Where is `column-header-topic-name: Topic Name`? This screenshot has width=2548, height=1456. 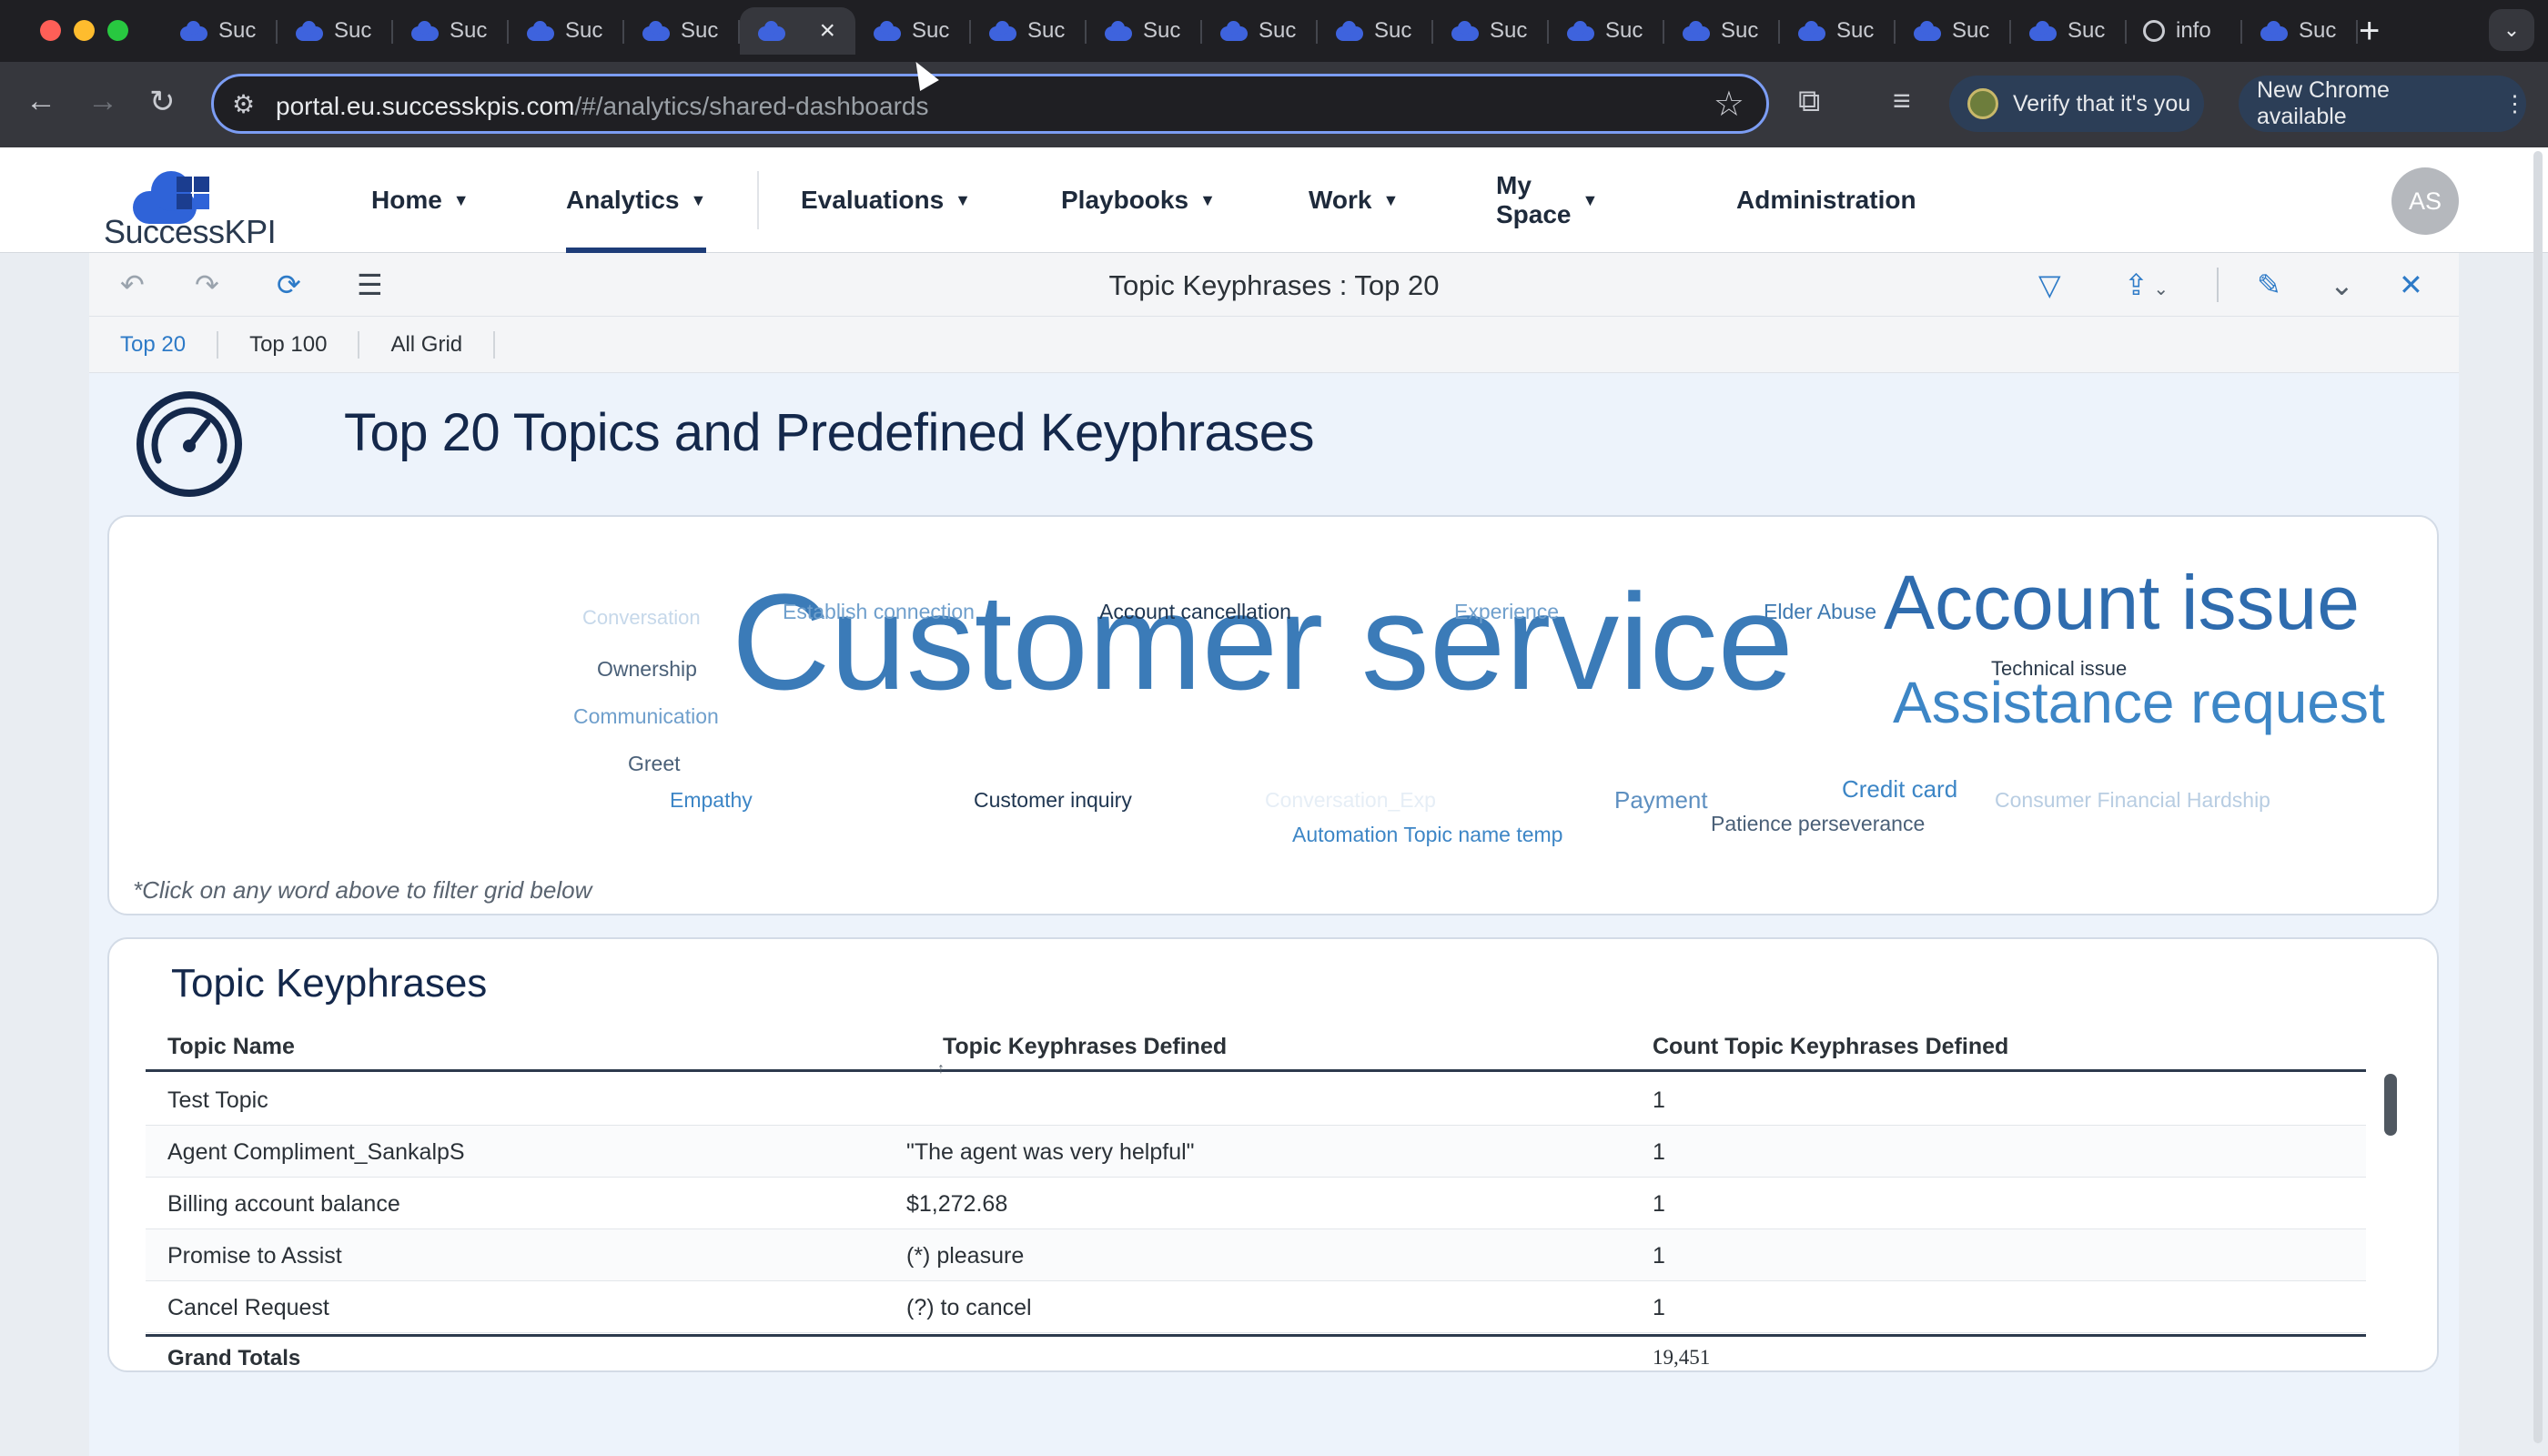
column-header-topic-name: Topic Name is located at coordinates (231, 1047).